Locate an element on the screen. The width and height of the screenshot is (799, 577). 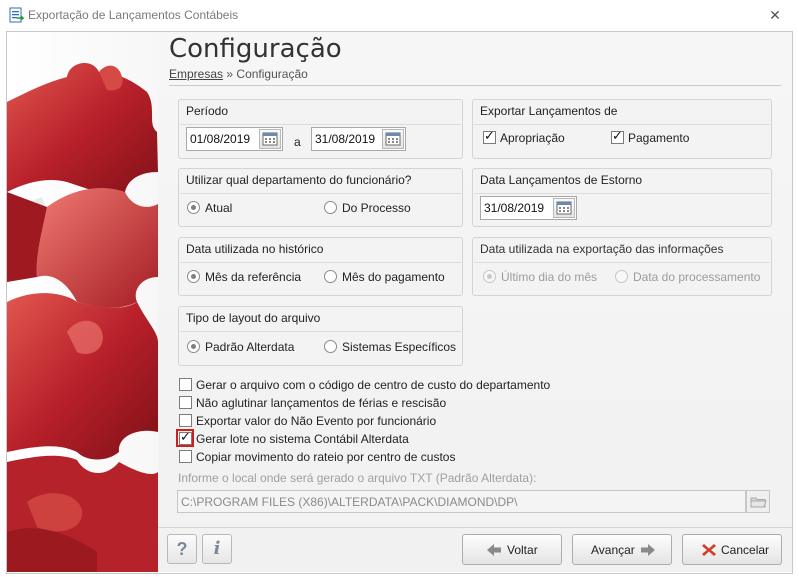
historico-option-pagamento: Mês do pagamento is located at coordinates (389, 277).